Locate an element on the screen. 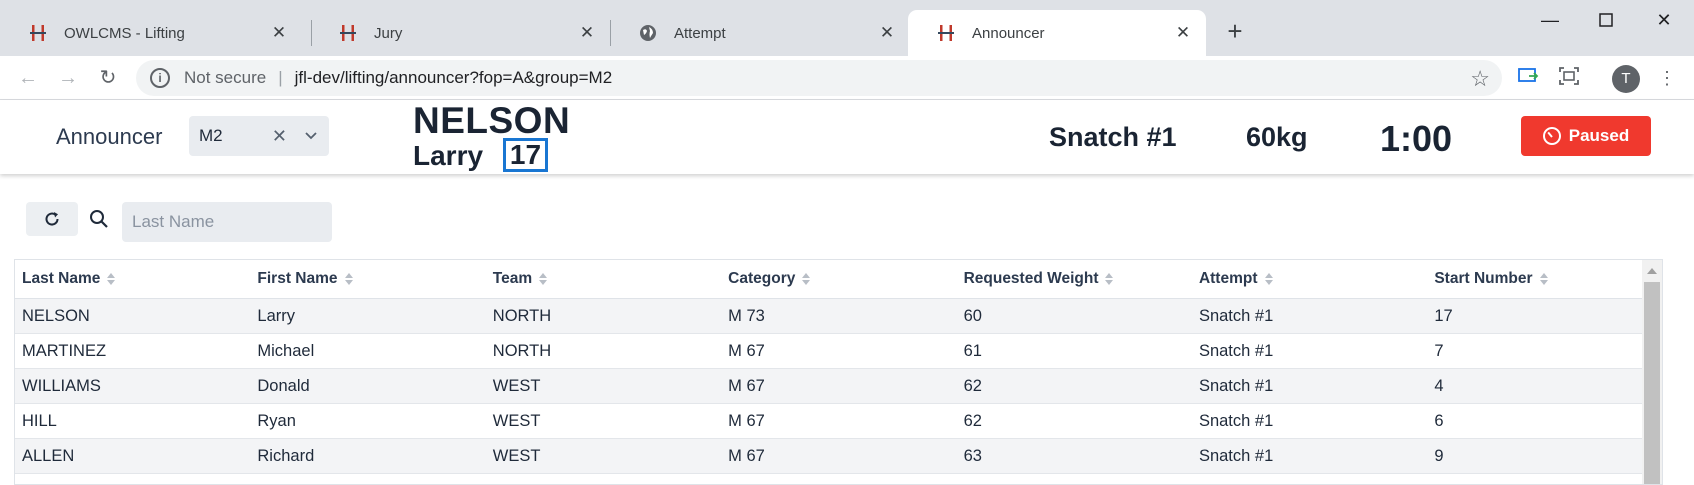  column-header-last-name: Last Name is located at coordinates (132, 279).